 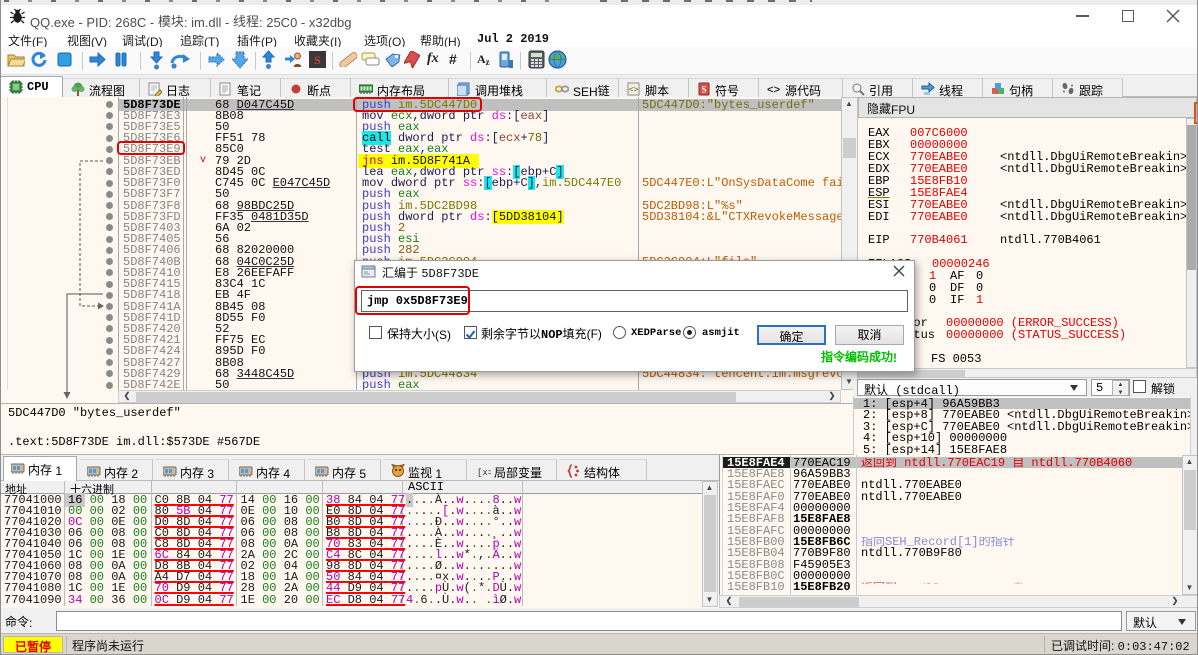 I want to click on svg-text: [x=], so click(x=484, y=473).